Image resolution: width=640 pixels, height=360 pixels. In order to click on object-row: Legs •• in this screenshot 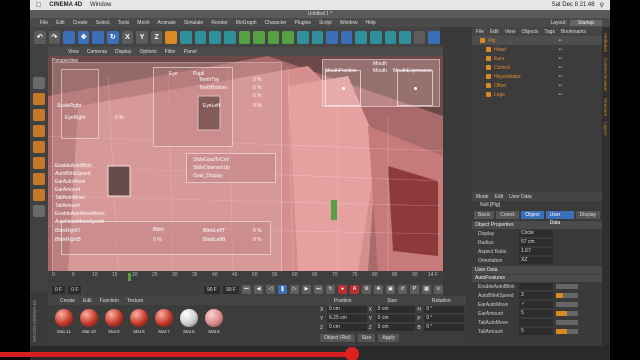, I will do `click(537, 94)`.